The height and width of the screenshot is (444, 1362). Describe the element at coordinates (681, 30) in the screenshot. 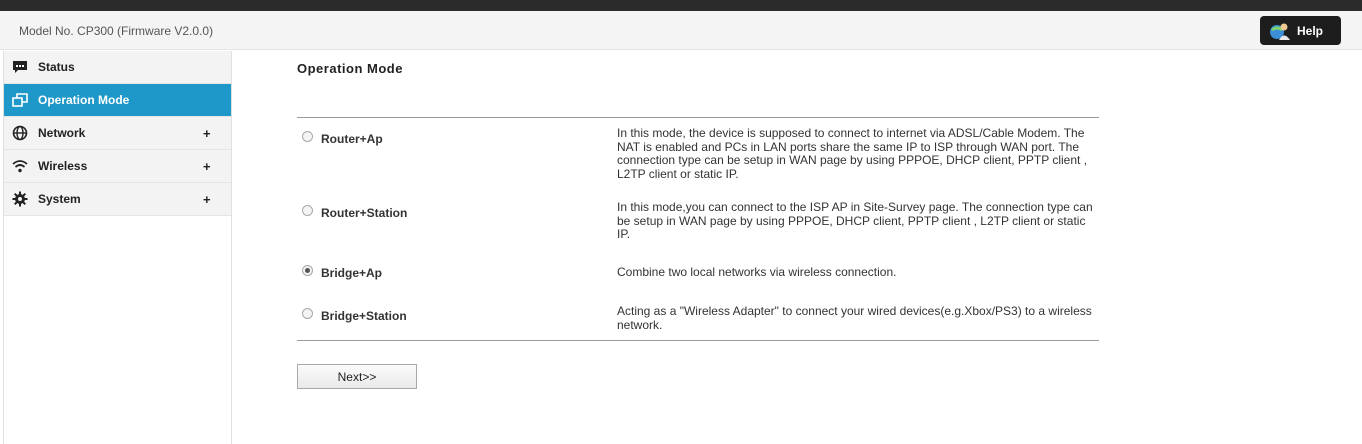

I see `header: Model No. CP300 (Firmware V2.0.0) Help` at that location.